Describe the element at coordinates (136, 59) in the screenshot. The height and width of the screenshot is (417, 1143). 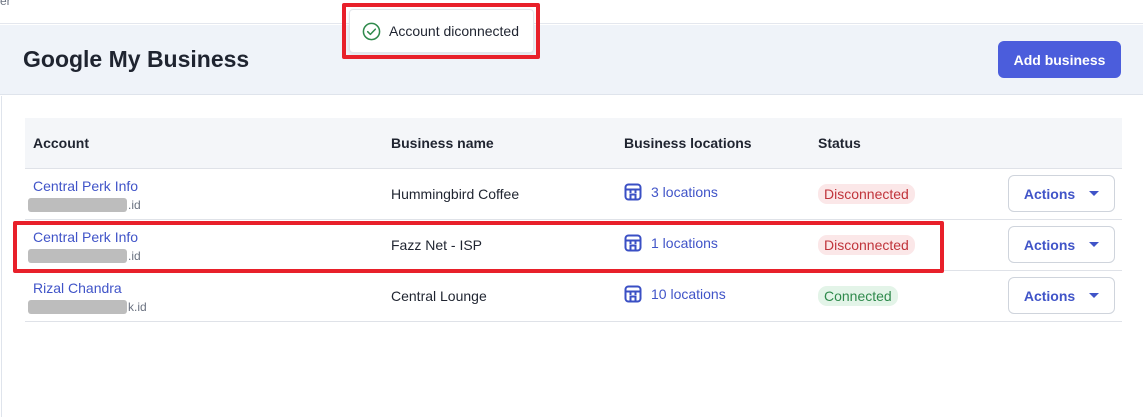
I see `page-title: Google My Business` at that location.